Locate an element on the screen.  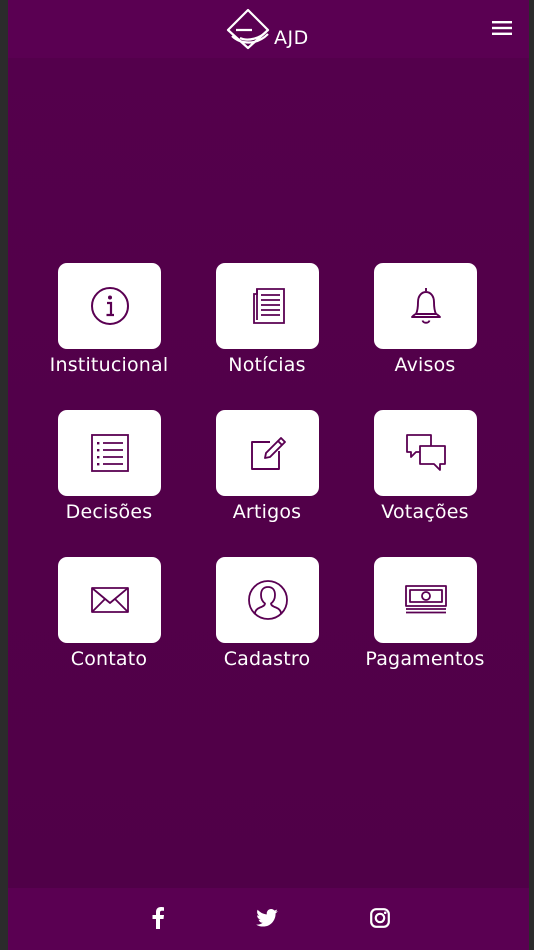
edit-icon is located at coordinates (268, 453).